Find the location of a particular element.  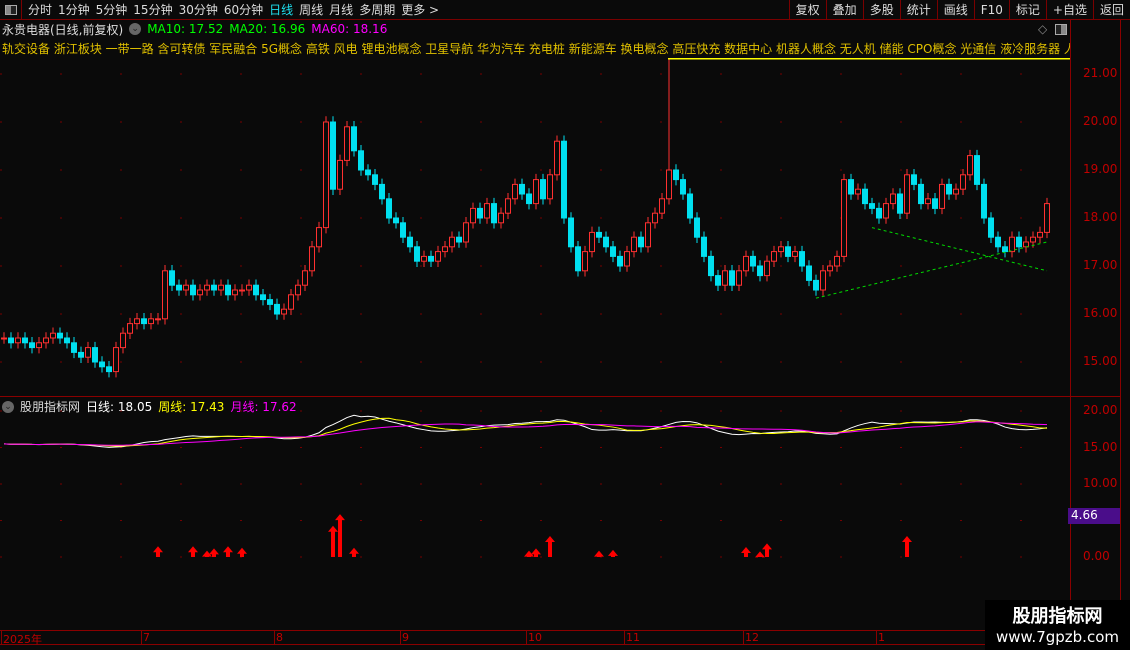

tab-period-4: 30分钟 is located at coordinates (198, 9).